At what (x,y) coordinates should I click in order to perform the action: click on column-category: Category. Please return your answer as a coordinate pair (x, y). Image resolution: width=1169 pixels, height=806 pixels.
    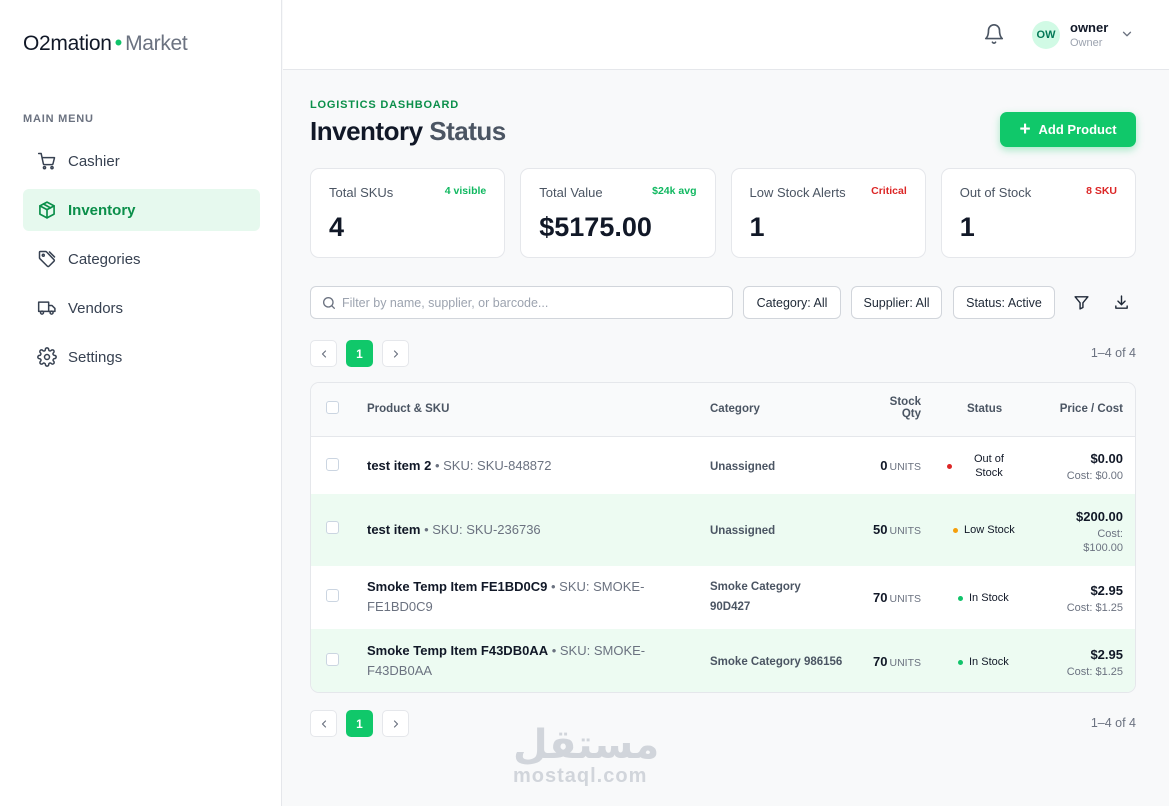
    Looking at the image, I should click on (735, 409).